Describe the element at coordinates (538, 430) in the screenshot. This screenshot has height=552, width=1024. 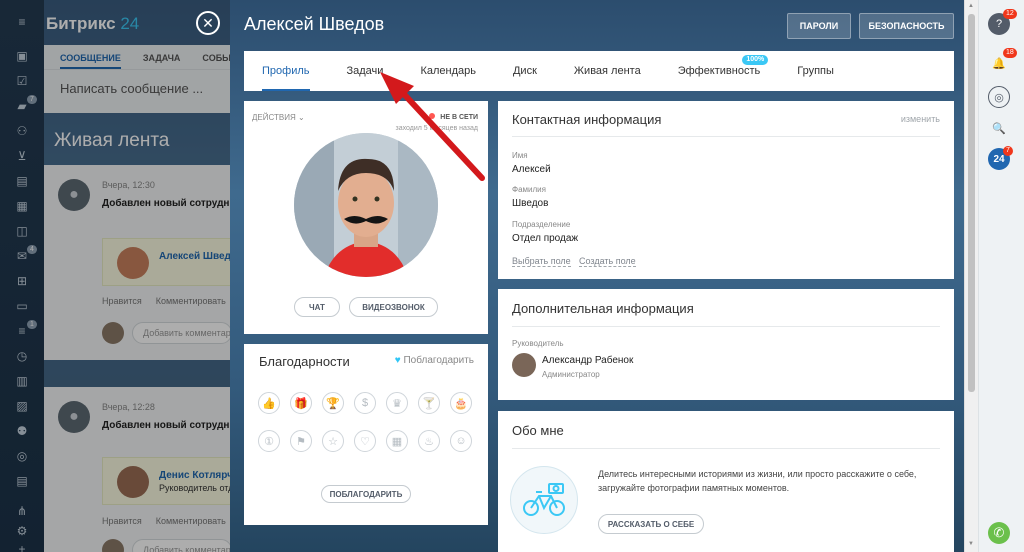
I see `about-title: Обо мне` at that location.